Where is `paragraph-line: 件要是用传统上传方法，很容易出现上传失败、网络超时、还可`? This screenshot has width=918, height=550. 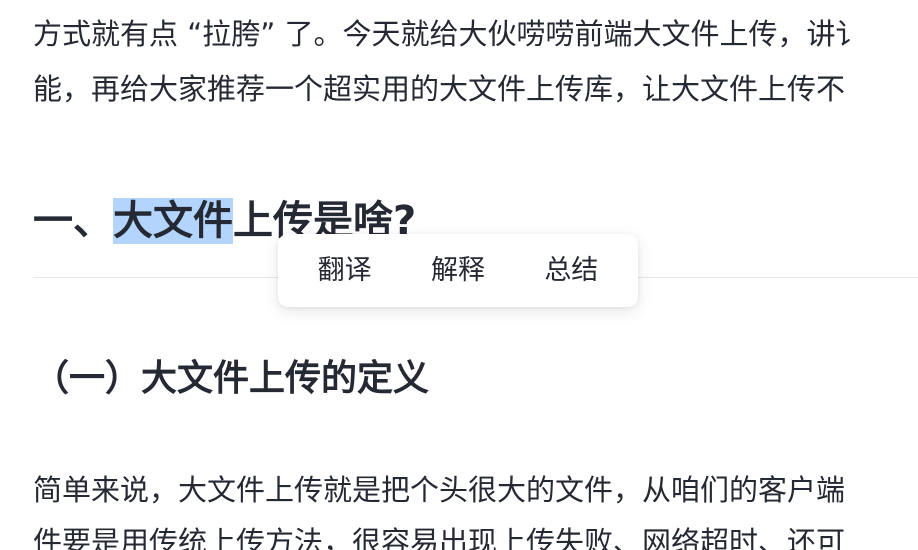 paragraph-line: 件要是用传统上传方法，很容易出现上传失败、网络超时、还可 is located at coordinates (439, 537).